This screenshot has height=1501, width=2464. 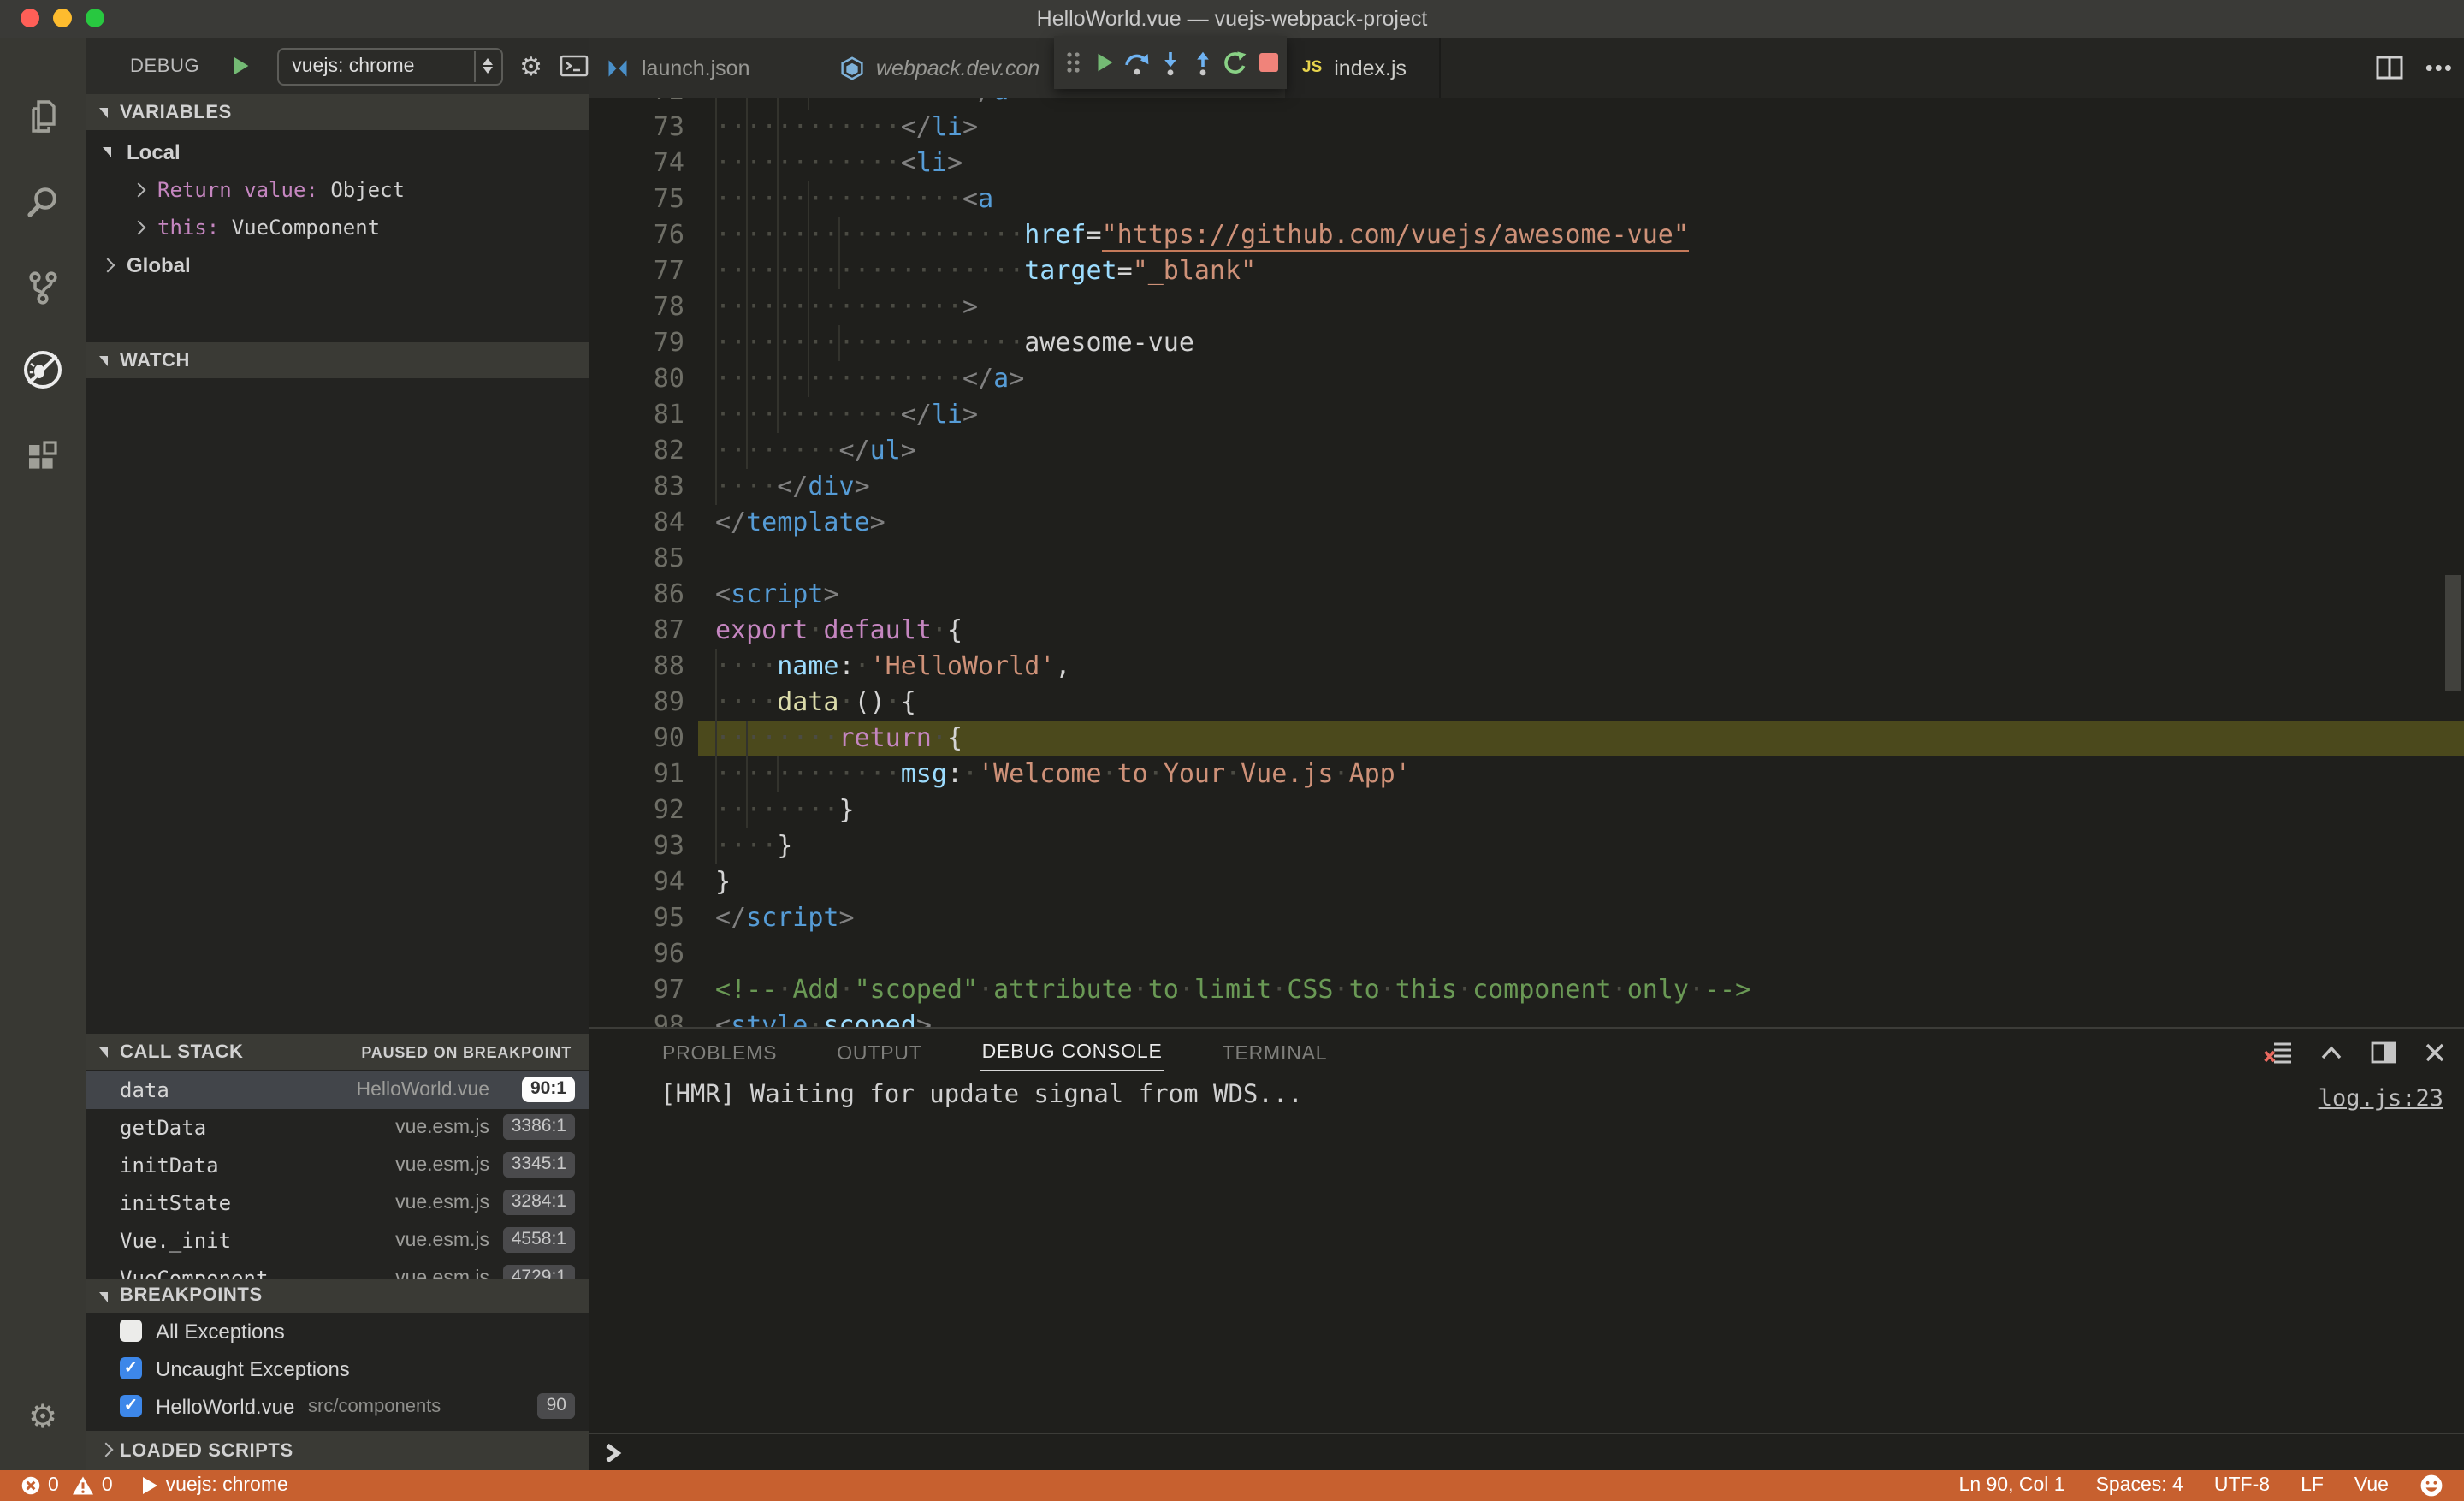 I want to click on stack-frame-initData: initData vue.esm.js 3345:1, so click(x=337, y=1165).